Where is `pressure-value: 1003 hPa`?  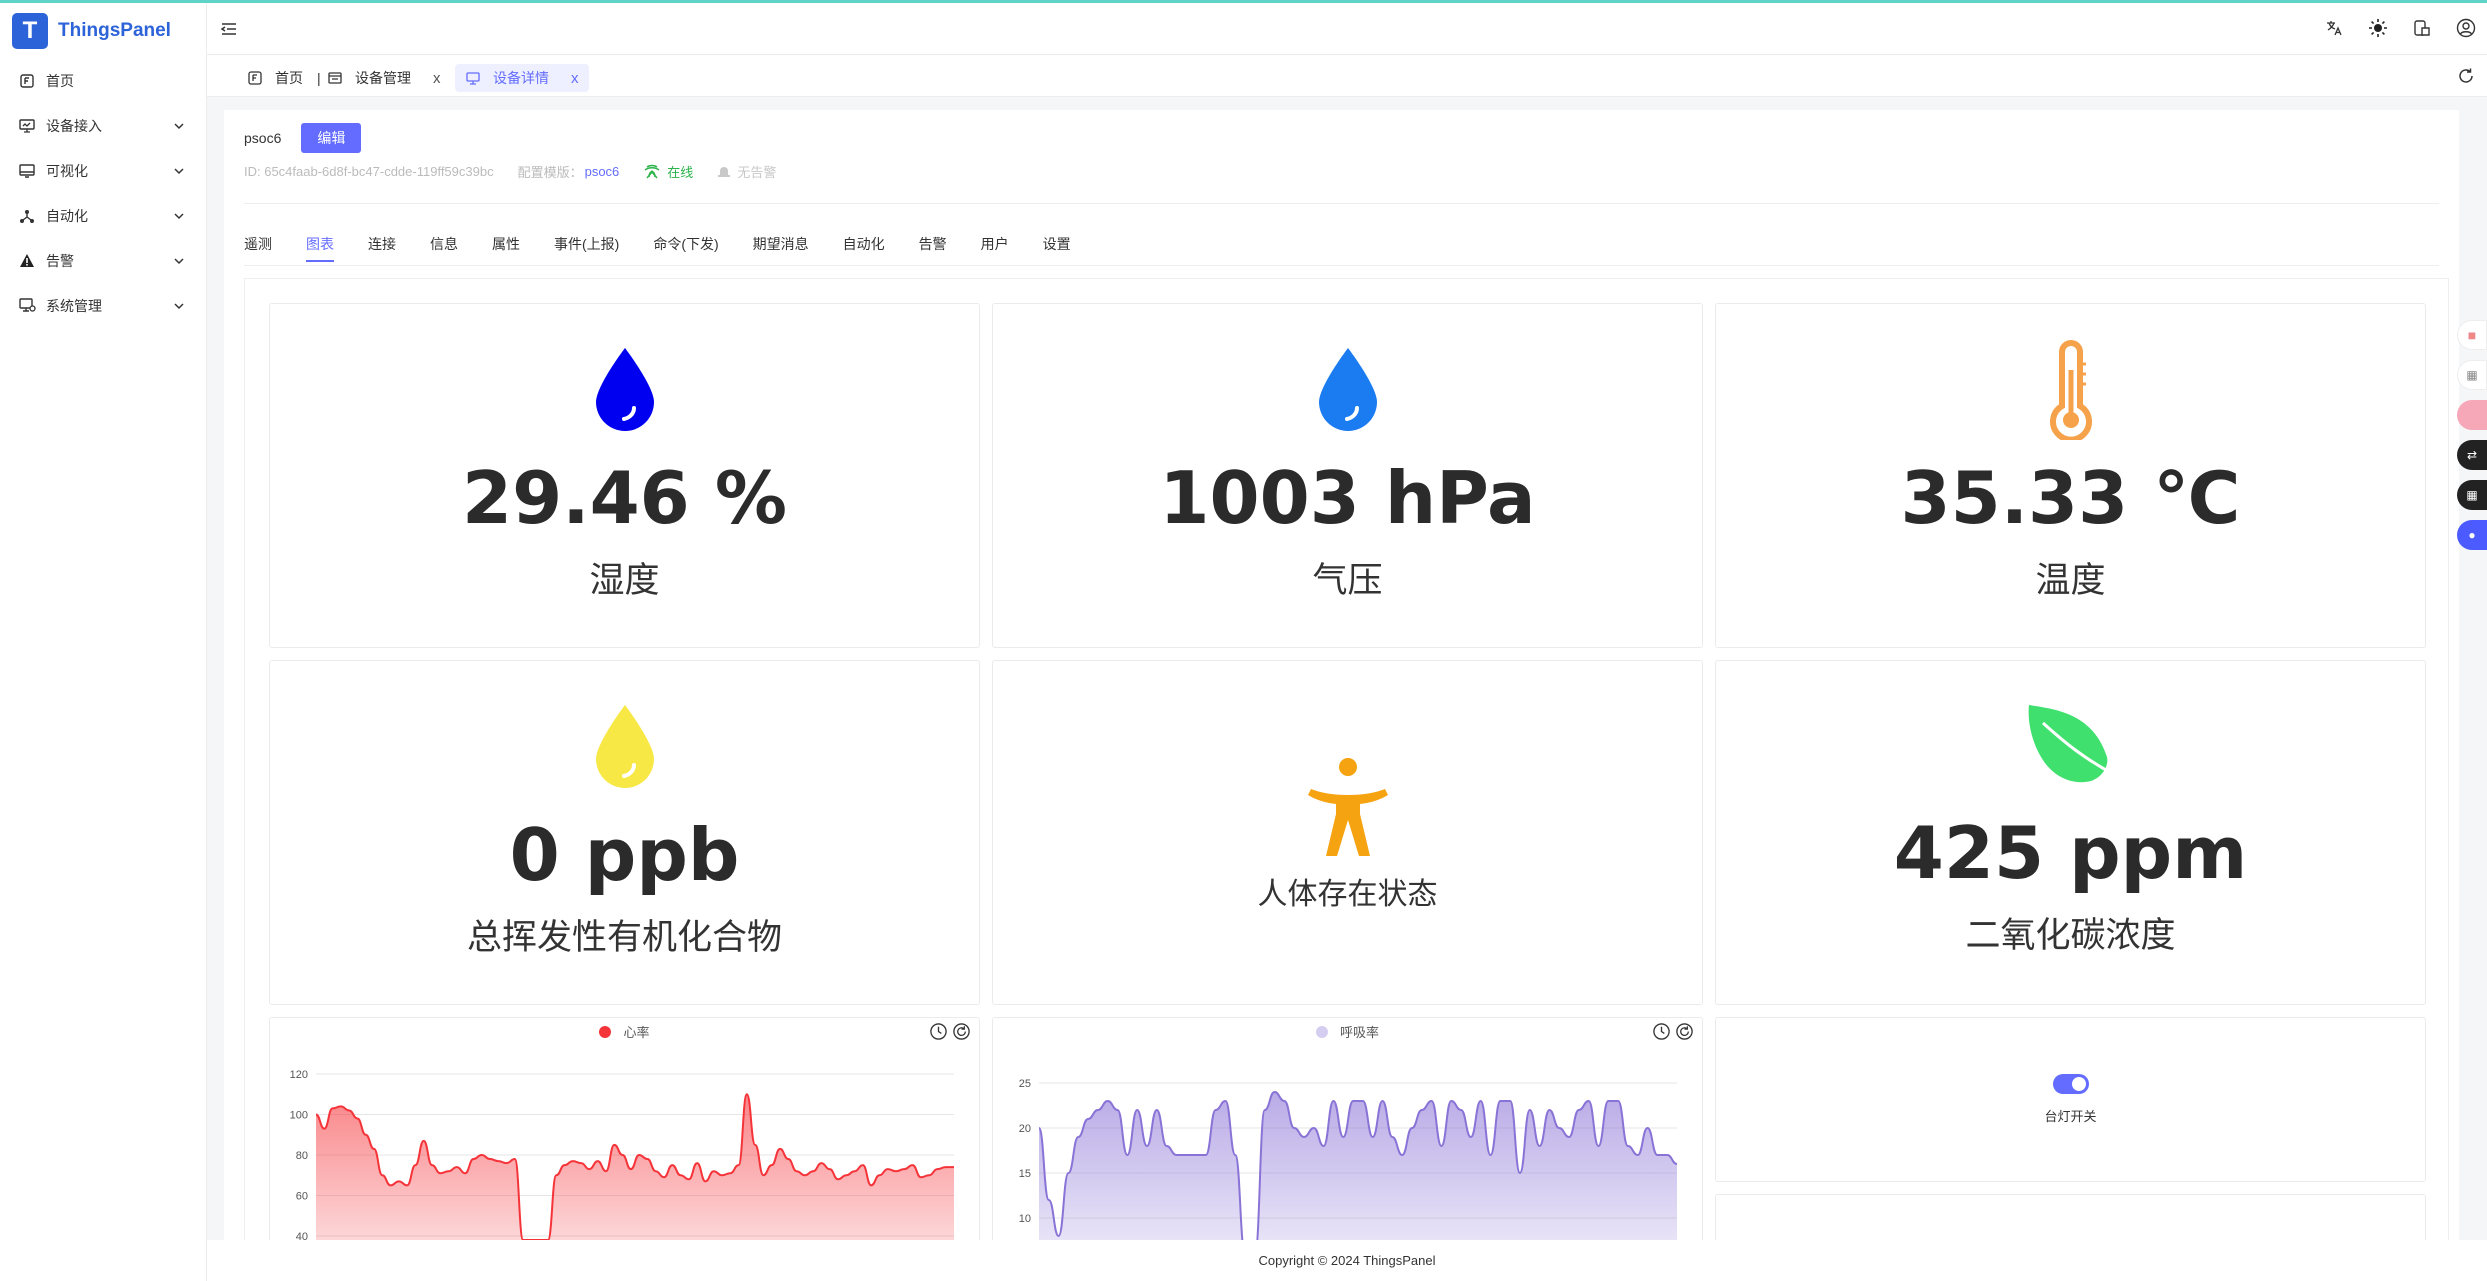 pressure-value: 1003 hPa is located at coordinates (1347, 498).